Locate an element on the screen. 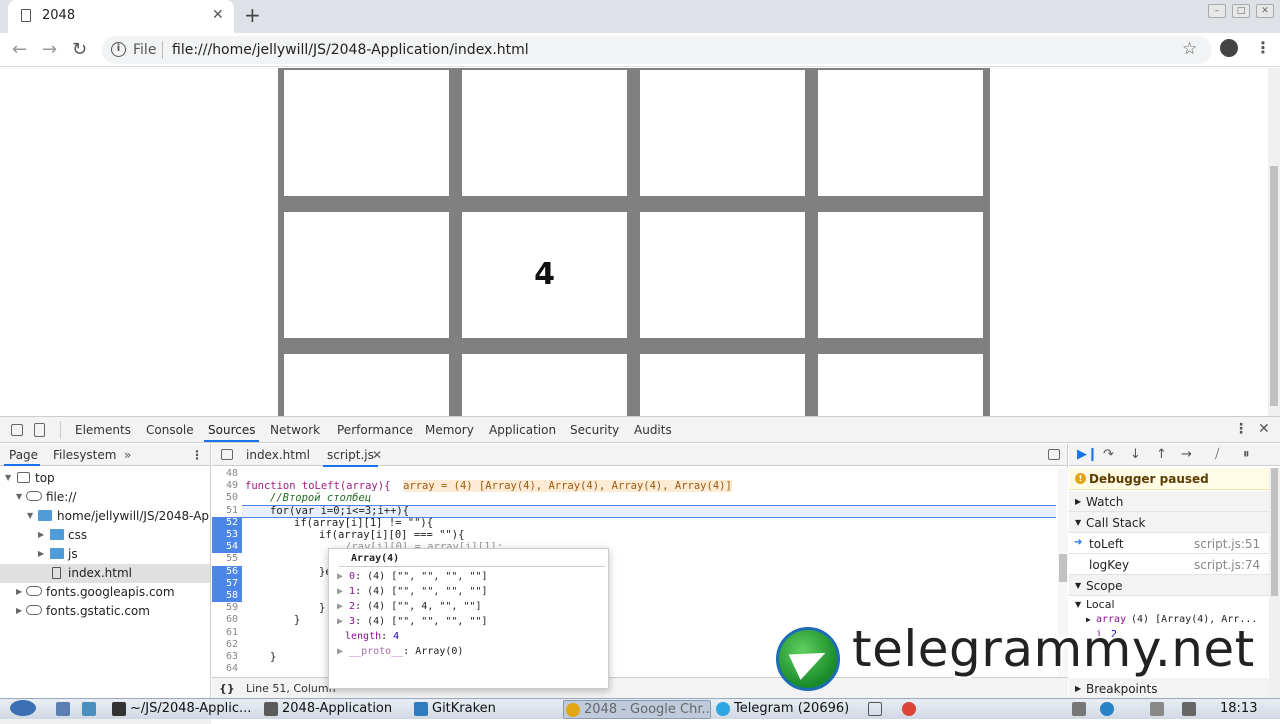 Image resolution: width=1280 pixels, height=724 pixels. more-tabs-icon: » is located at coordinates (127, 455).